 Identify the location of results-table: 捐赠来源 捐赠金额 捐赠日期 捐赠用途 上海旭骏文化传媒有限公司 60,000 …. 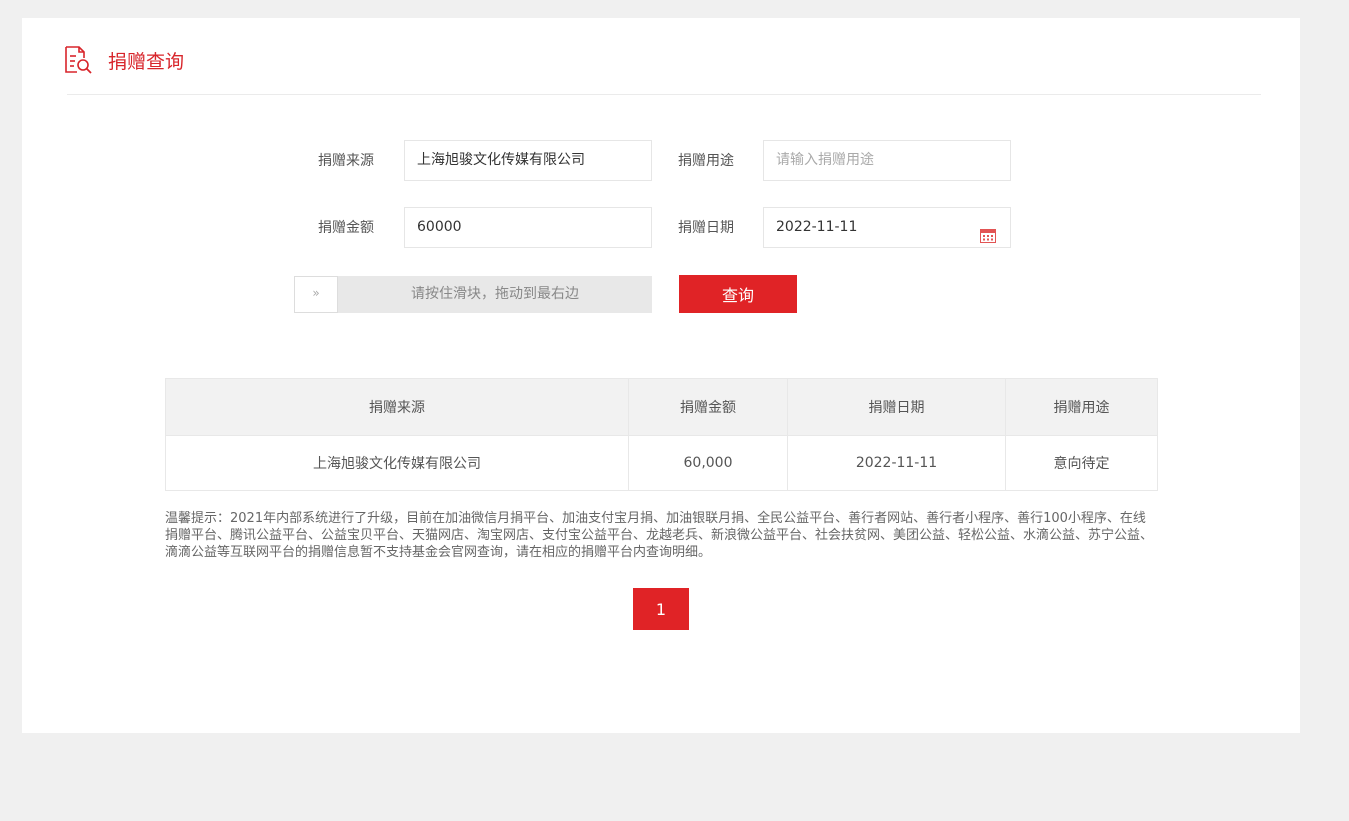
(661, 434).